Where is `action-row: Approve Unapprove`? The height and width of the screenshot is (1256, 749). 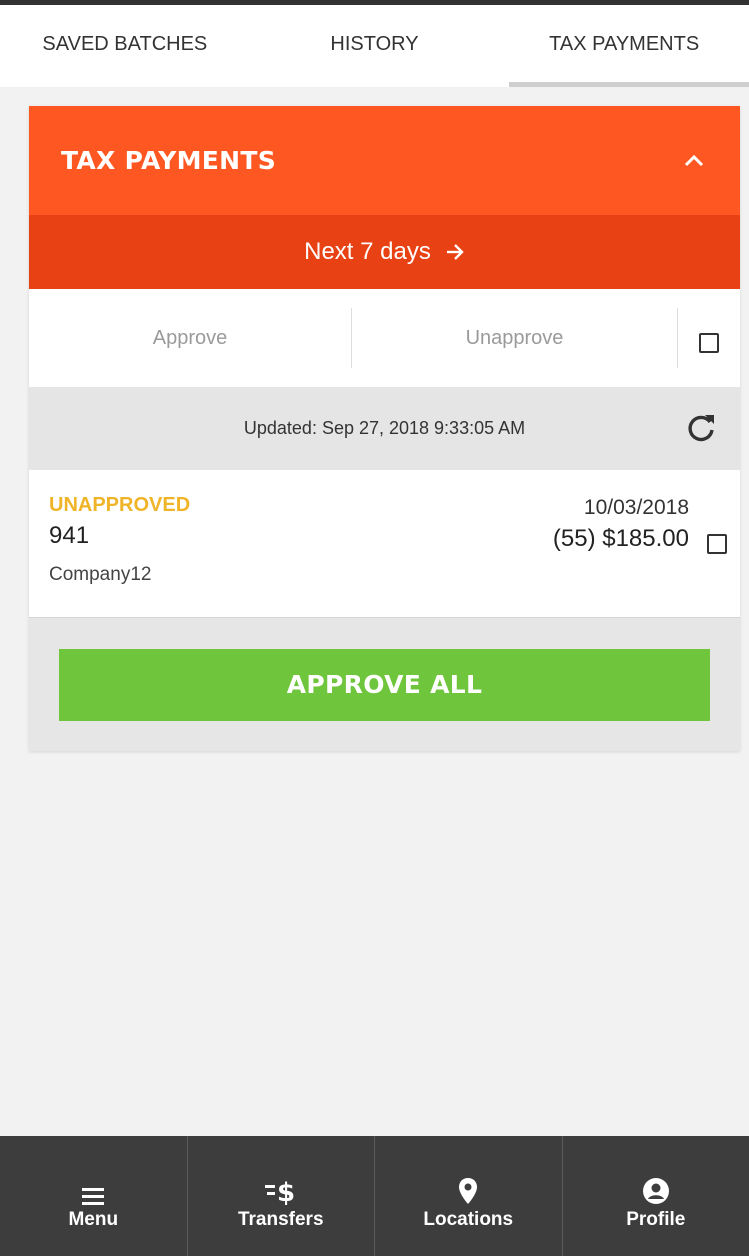 action-row: Approve Unapprove is located at coordinates (384, 338).